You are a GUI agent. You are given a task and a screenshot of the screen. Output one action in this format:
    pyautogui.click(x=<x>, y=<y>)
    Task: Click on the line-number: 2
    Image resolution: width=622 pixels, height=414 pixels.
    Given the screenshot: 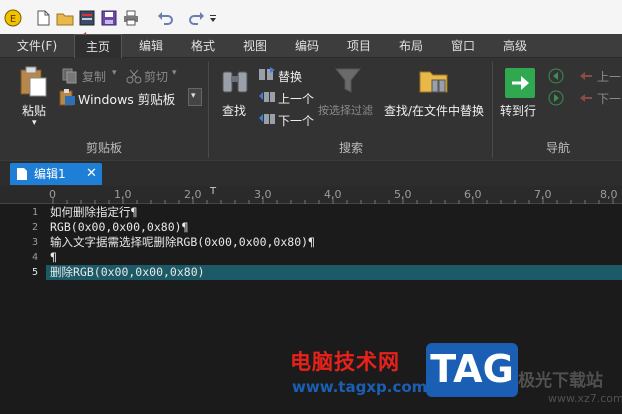 What is the action you would take?
    pyautogui.click(x=34, y=227)
    